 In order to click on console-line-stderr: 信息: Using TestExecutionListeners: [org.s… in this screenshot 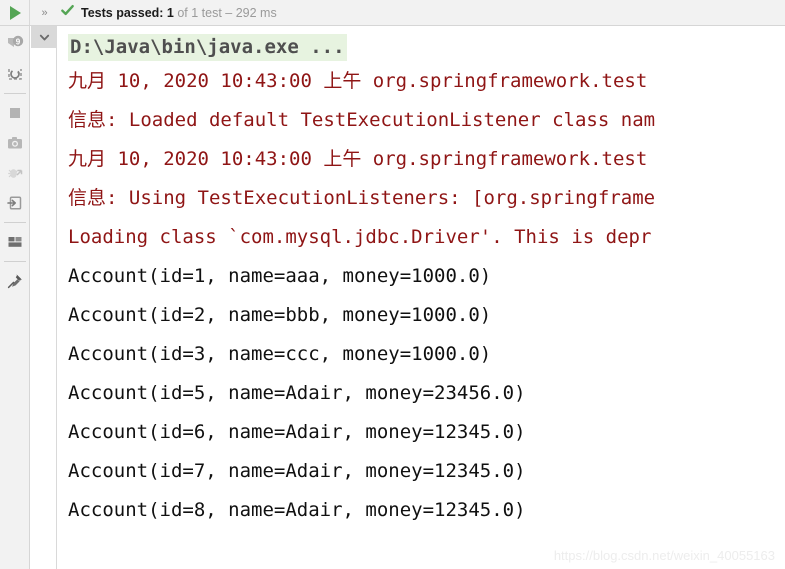, I will do `click(362, 198)`.